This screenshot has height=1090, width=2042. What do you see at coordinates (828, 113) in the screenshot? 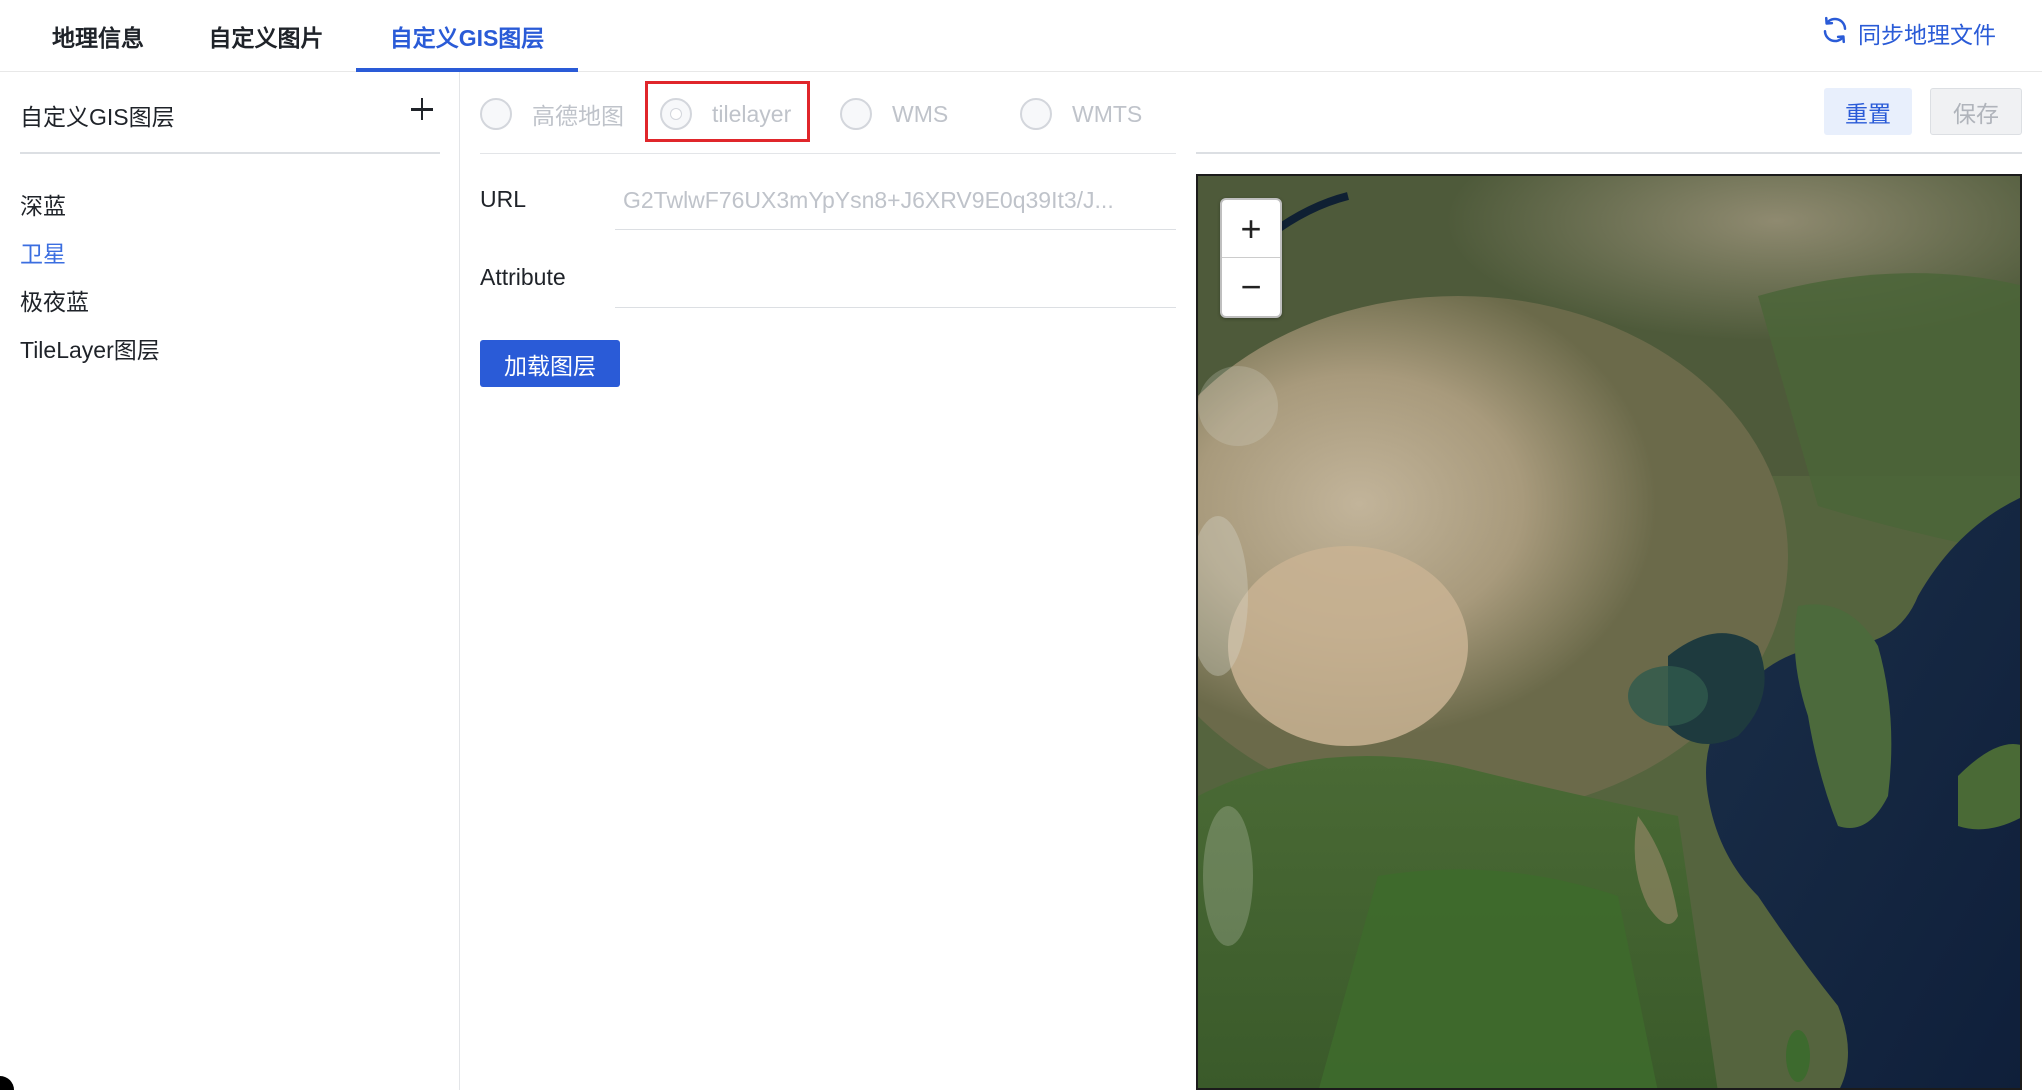
I see `layer-type-radio-group: 高德地图 tilelayer WMS WMTS` at bounding box center [828, 113].